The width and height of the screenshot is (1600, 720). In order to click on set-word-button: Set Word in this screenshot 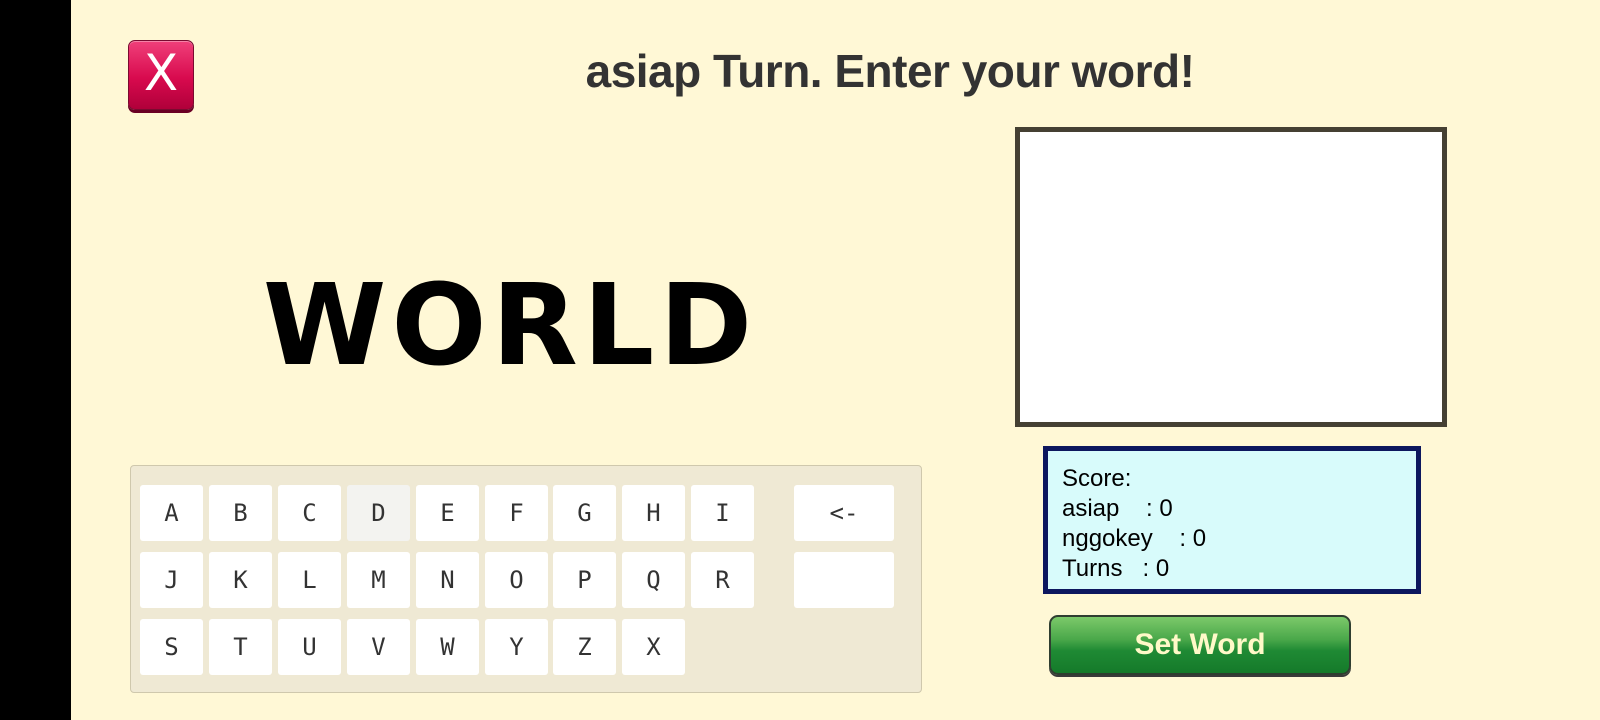, I will do `click(1200, 645)`.